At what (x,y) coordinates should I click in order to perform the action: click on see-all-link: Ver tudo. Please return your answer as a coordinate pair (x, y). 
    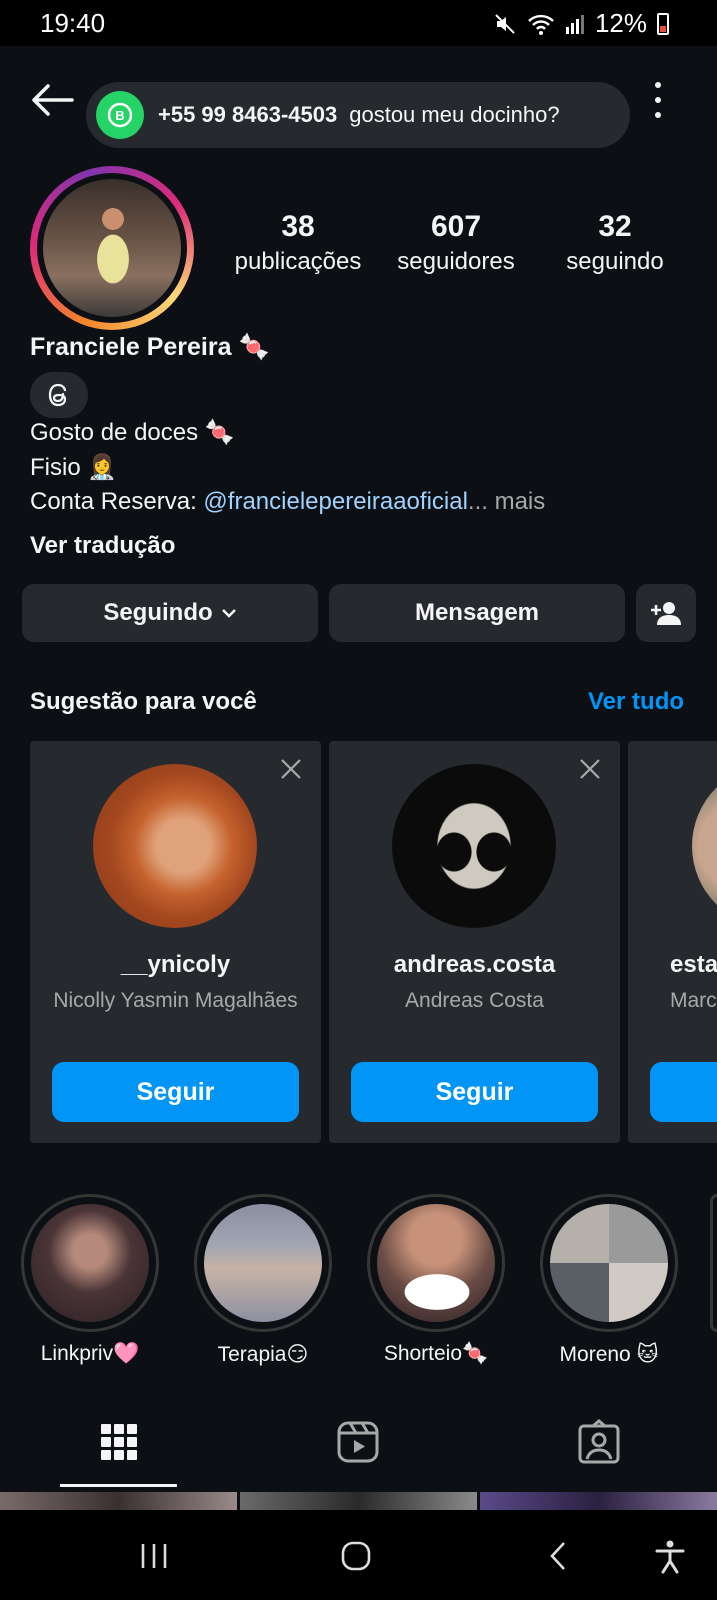
    Looking at the image, I should click on (636, 702).